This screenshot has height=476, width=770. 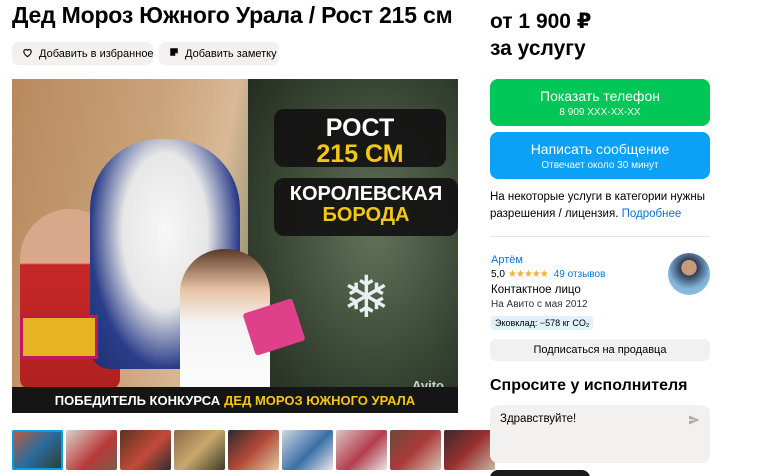 I want to click on license-more-link: Подробнее, so click(x=652, y=214).